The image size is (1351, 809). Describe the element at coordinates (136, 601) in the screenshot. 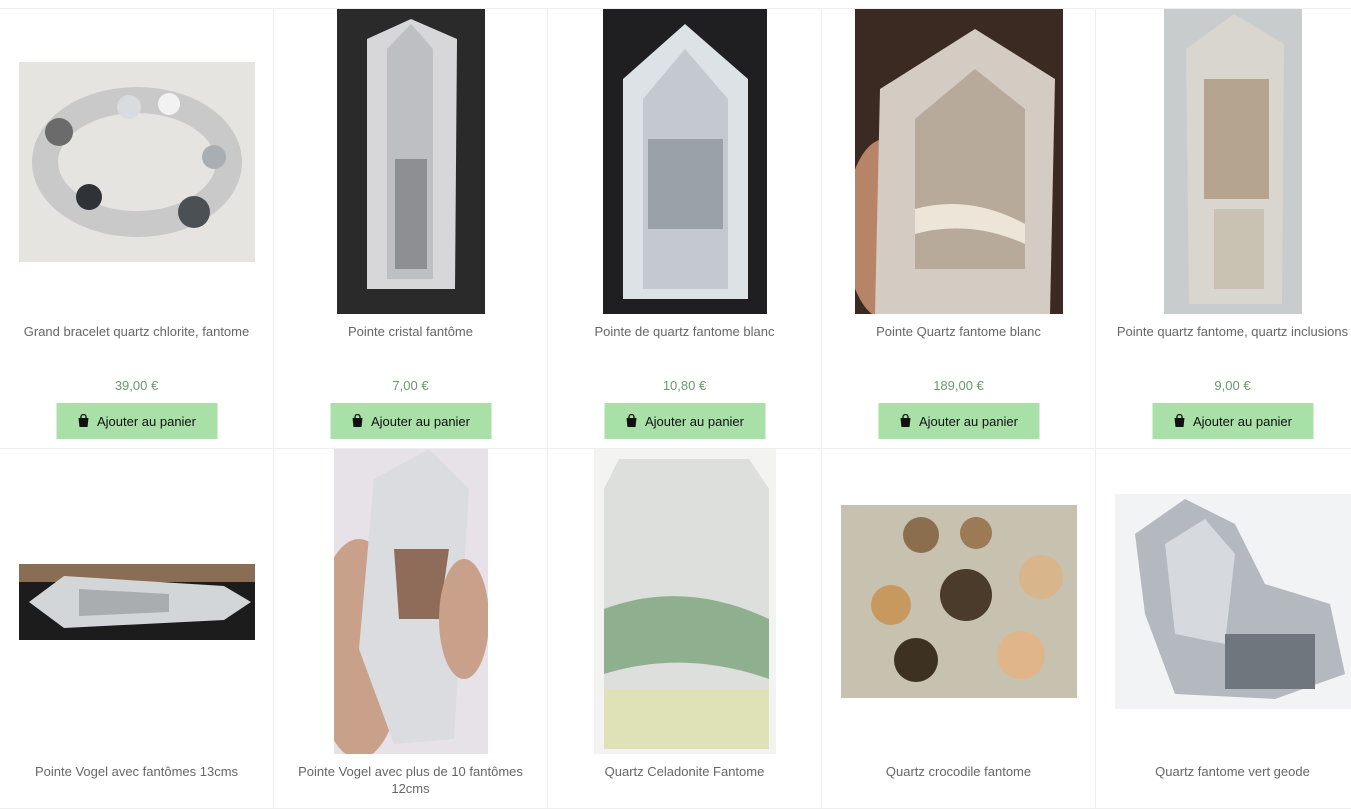

I see `vogel-point-image` at that location.